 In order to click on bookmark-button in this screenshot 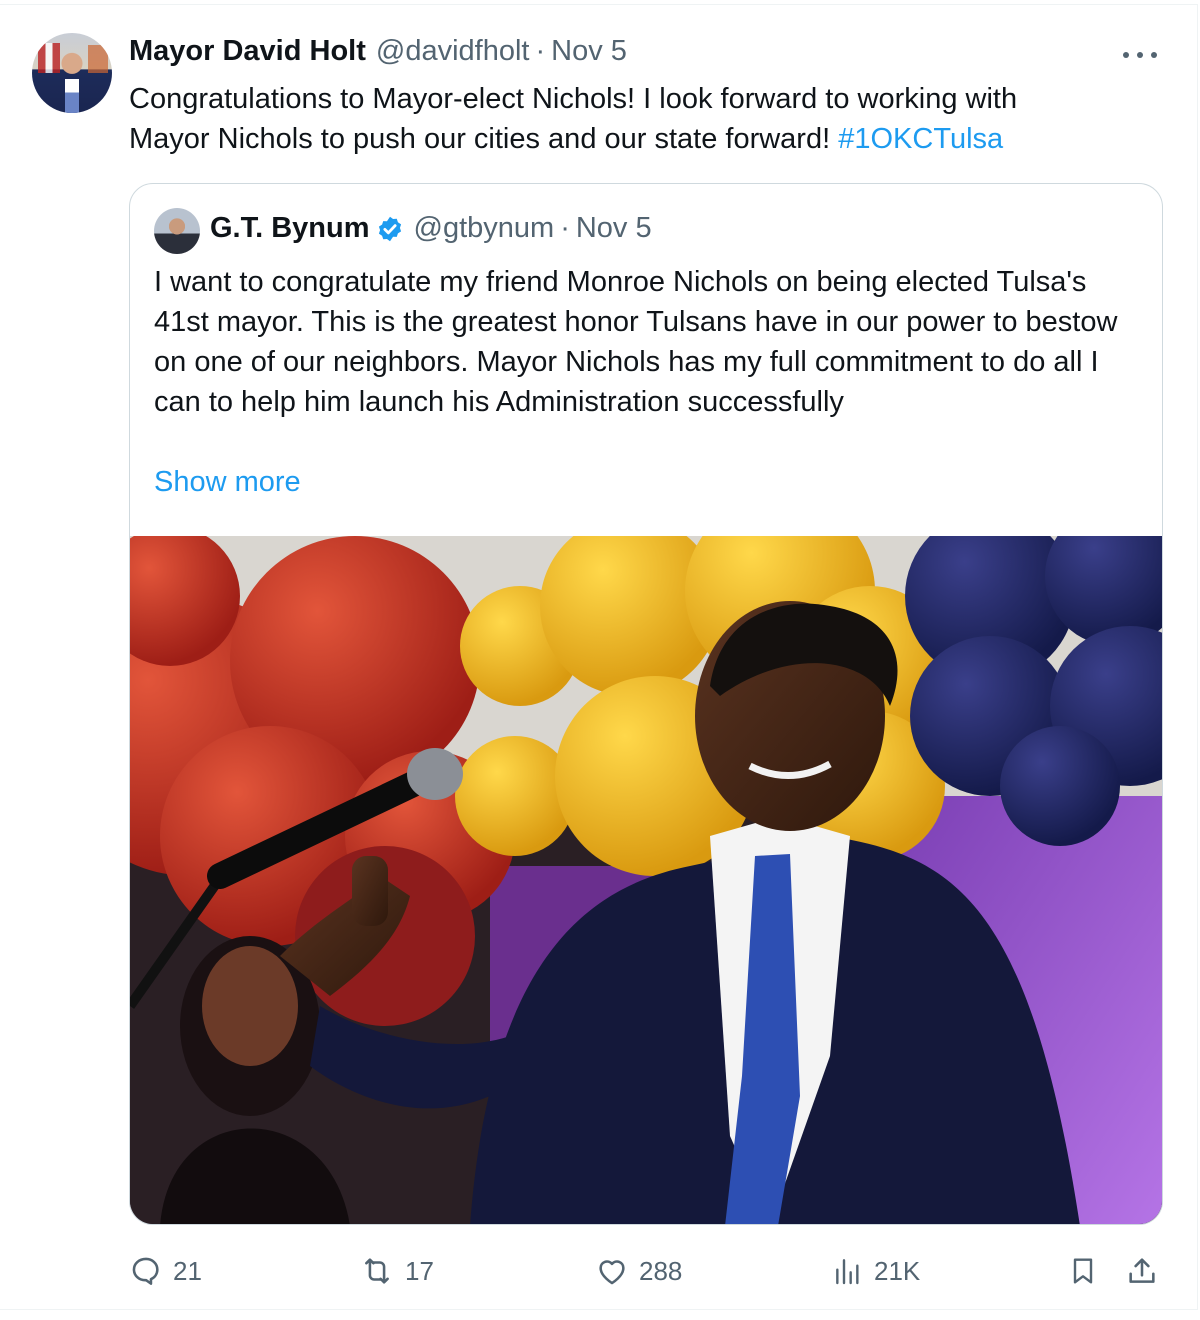, I will do `click(1088, 1271)`.